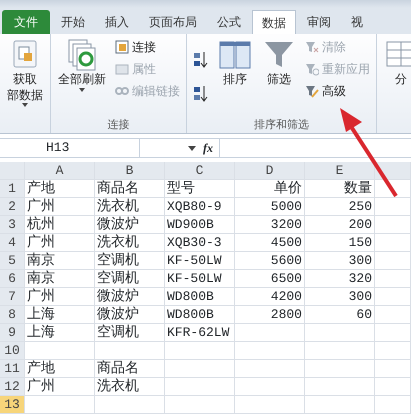 This screenshot has height=414, width=411. Describe the element at coordinates (73, 22) in the screenshot. I see `ribbon-tab: 开始` at that location.